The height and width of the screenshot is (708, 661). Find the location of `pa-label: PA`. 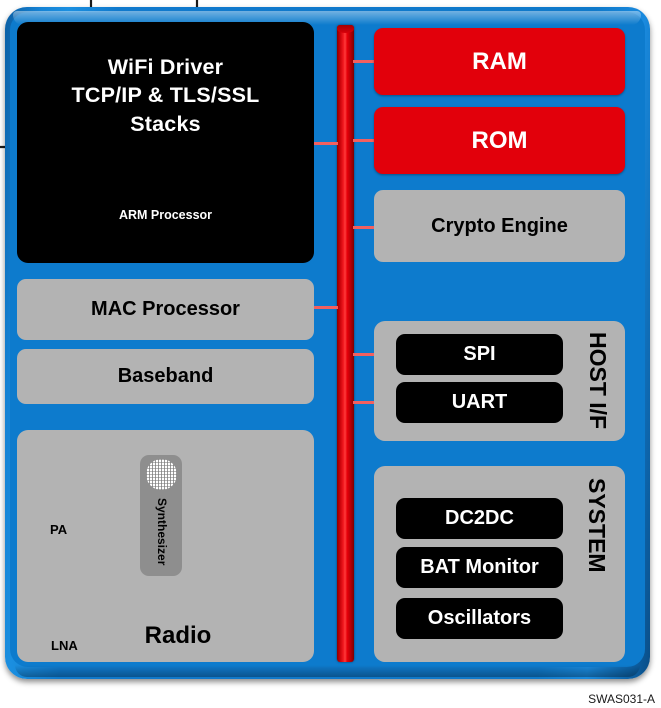

pa-label: PA is located at coordinates (59, 529).